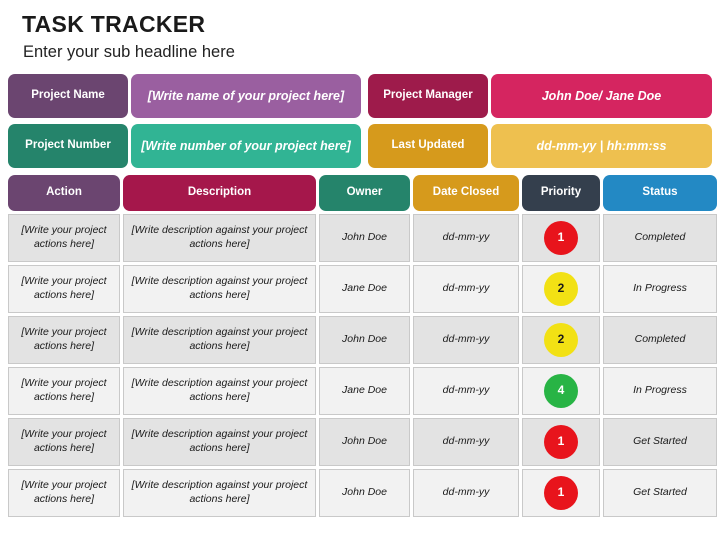  I want to click on page-subtitle: Enter your sub headline here, so click(129, 51).